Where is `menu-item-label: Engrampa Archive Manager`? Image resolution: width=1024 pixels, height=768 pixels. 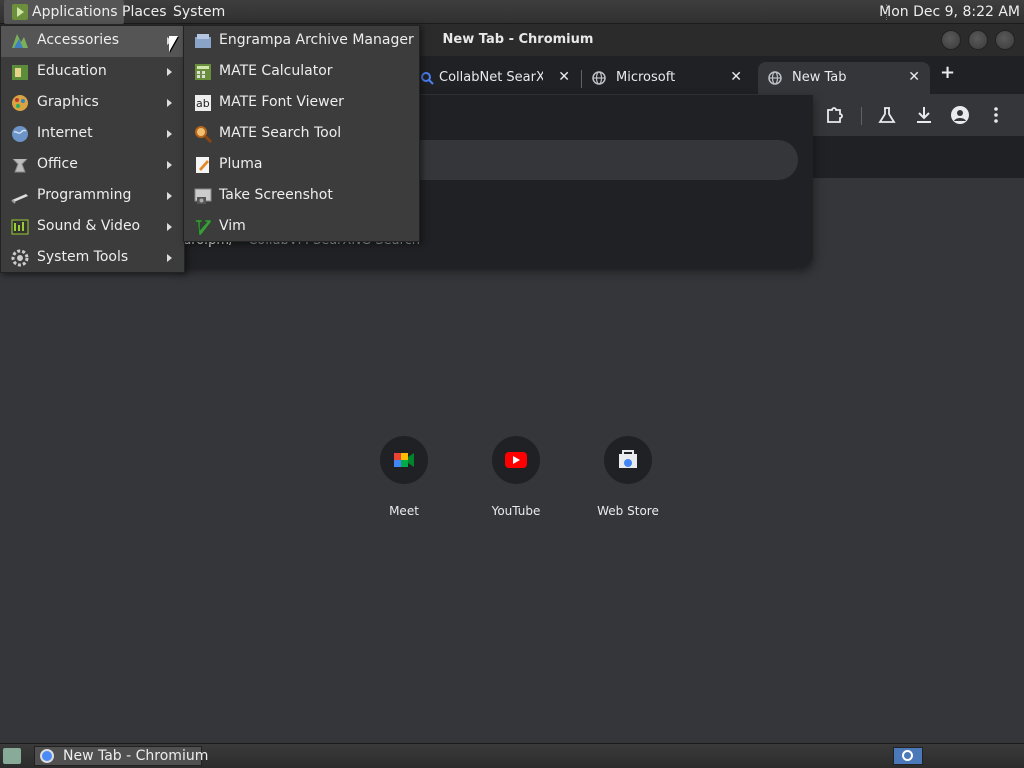 menu-item-label: Engrampa Archive Manager is located at coordinates (316, 40).